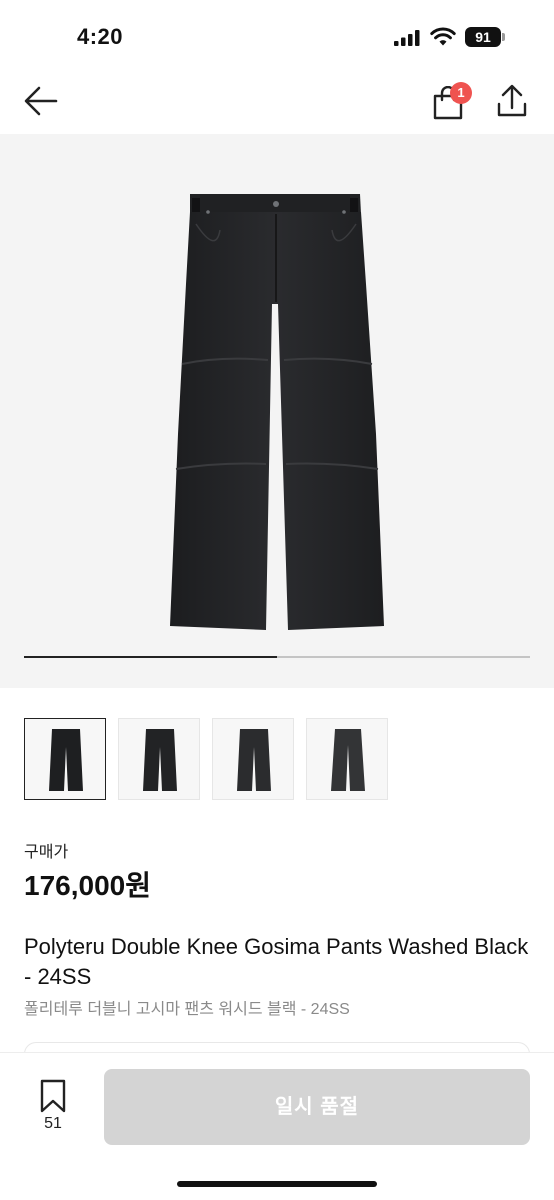 Image resolution: width=554 pixels, height=1200 pixels. What do you see at coordinates (87, 885) in the screenshot?
I see `price: 176,000원` at bounding box center [87, 885].